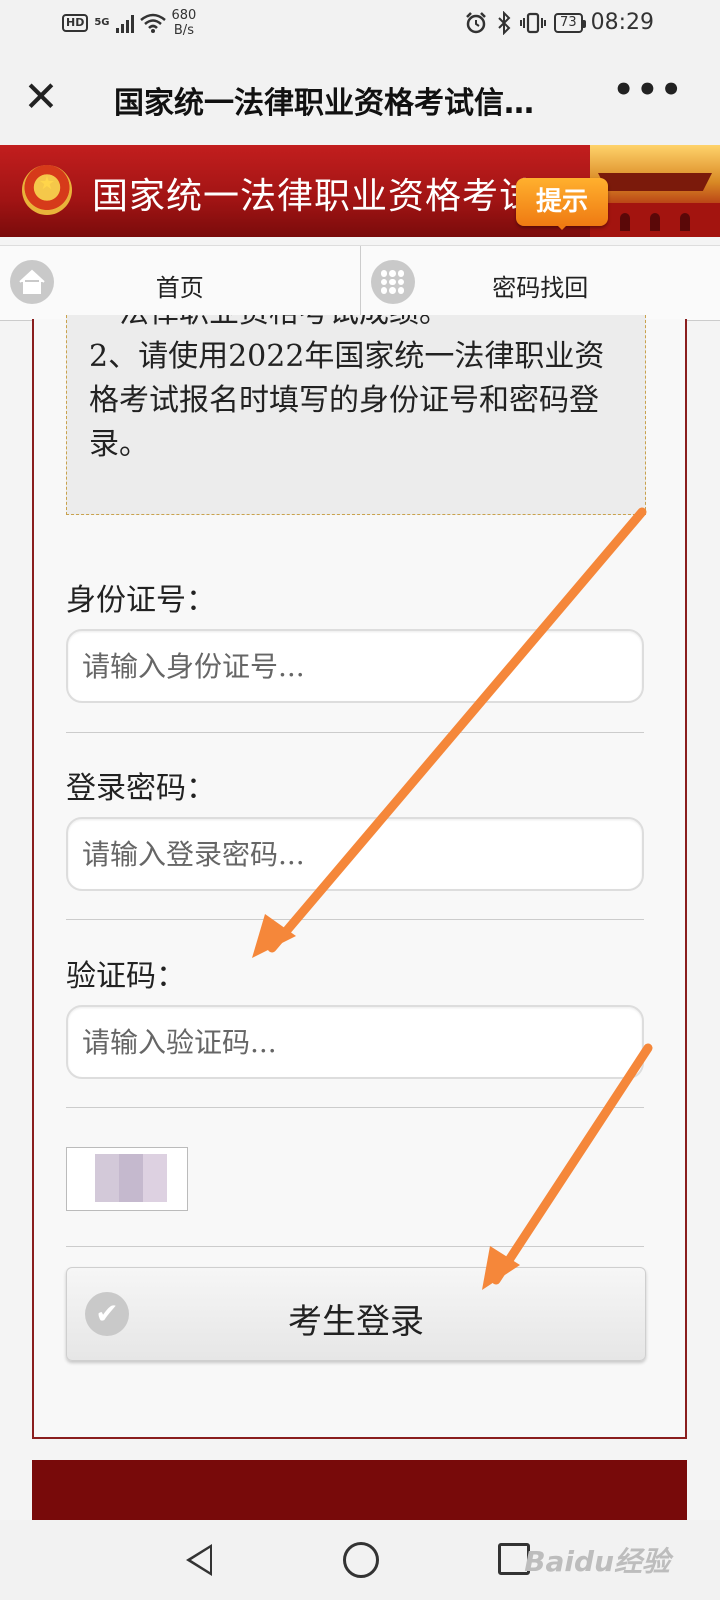  Describe the element at coordinates (141, 600) in the screenshot. I see `id-label: 身份证号：` at that location.